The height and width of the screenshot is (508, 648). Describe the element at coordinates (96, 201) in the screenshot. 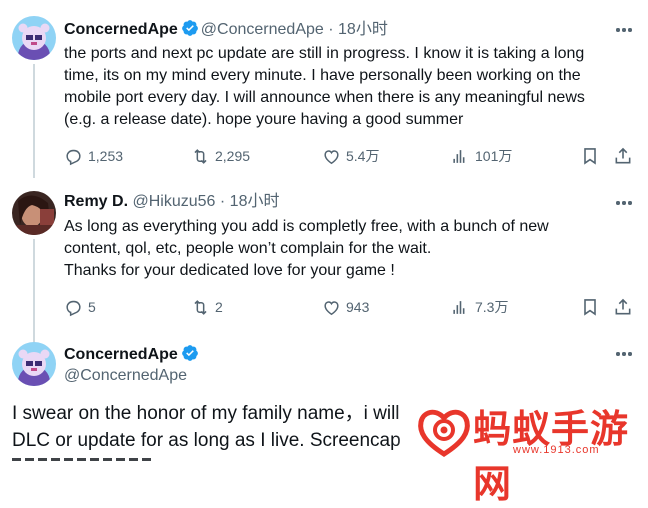

I see `display-name: Remy D.` at that location.